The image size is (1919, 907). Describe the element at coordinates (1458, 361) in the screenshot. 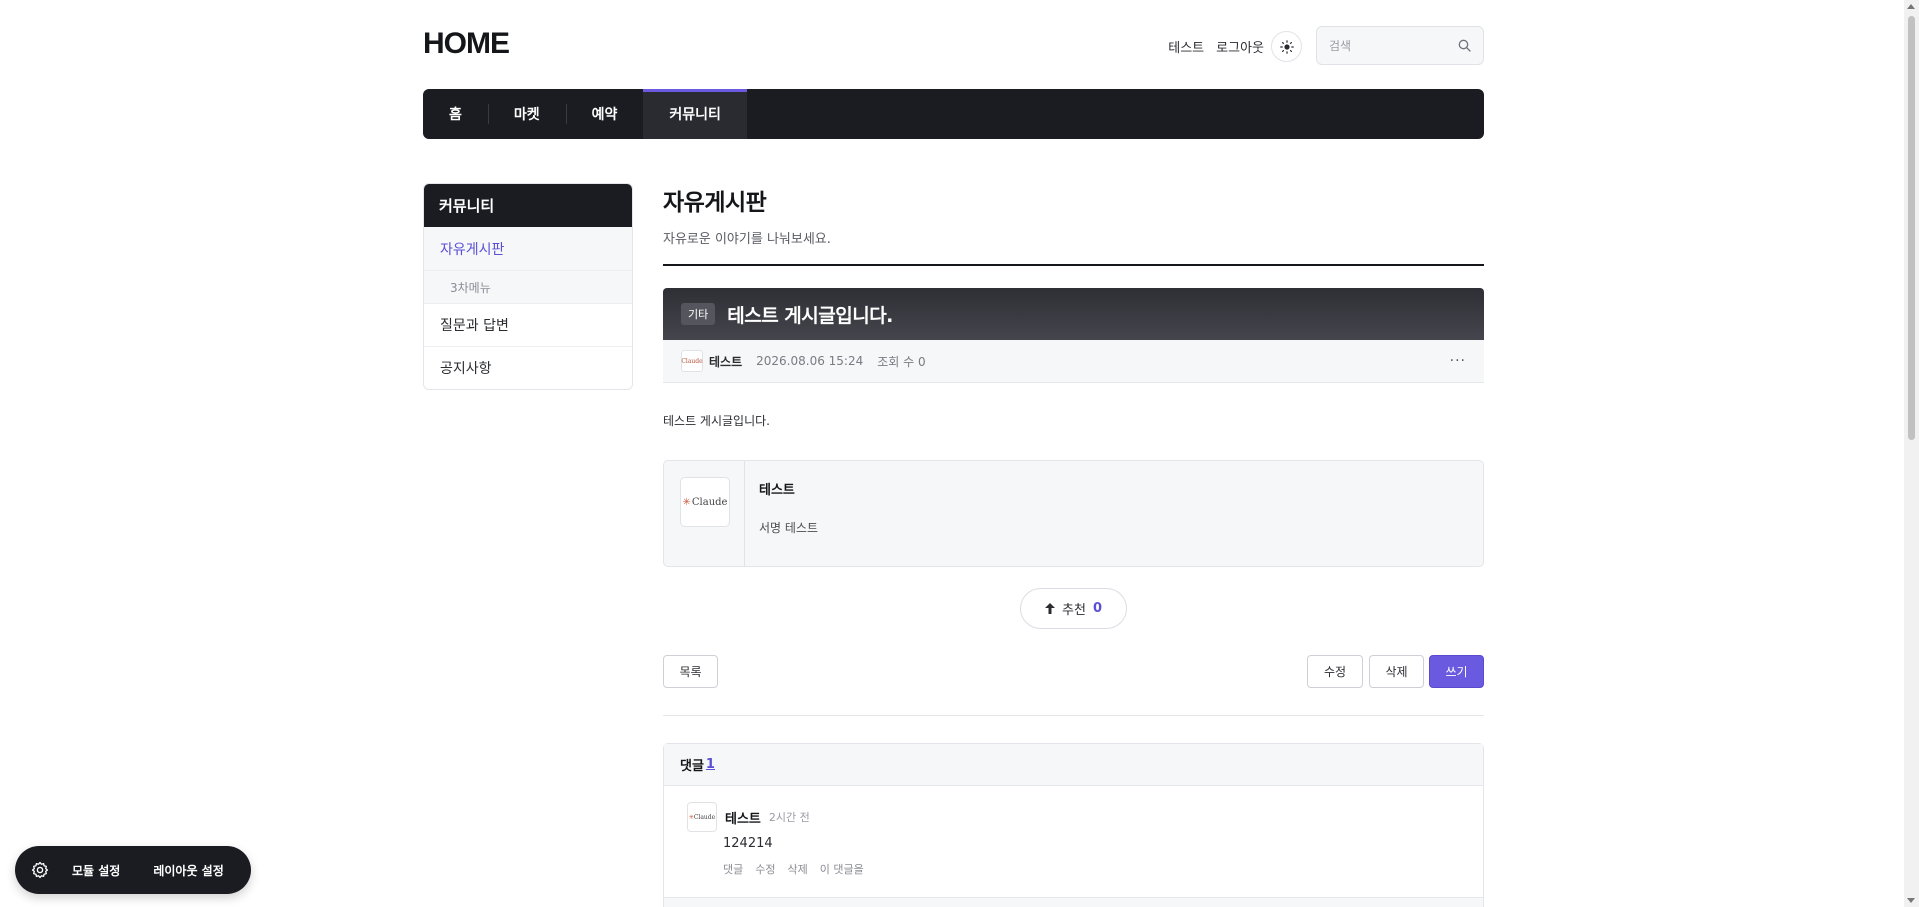

I see `more-options-icon: ···` at that location.